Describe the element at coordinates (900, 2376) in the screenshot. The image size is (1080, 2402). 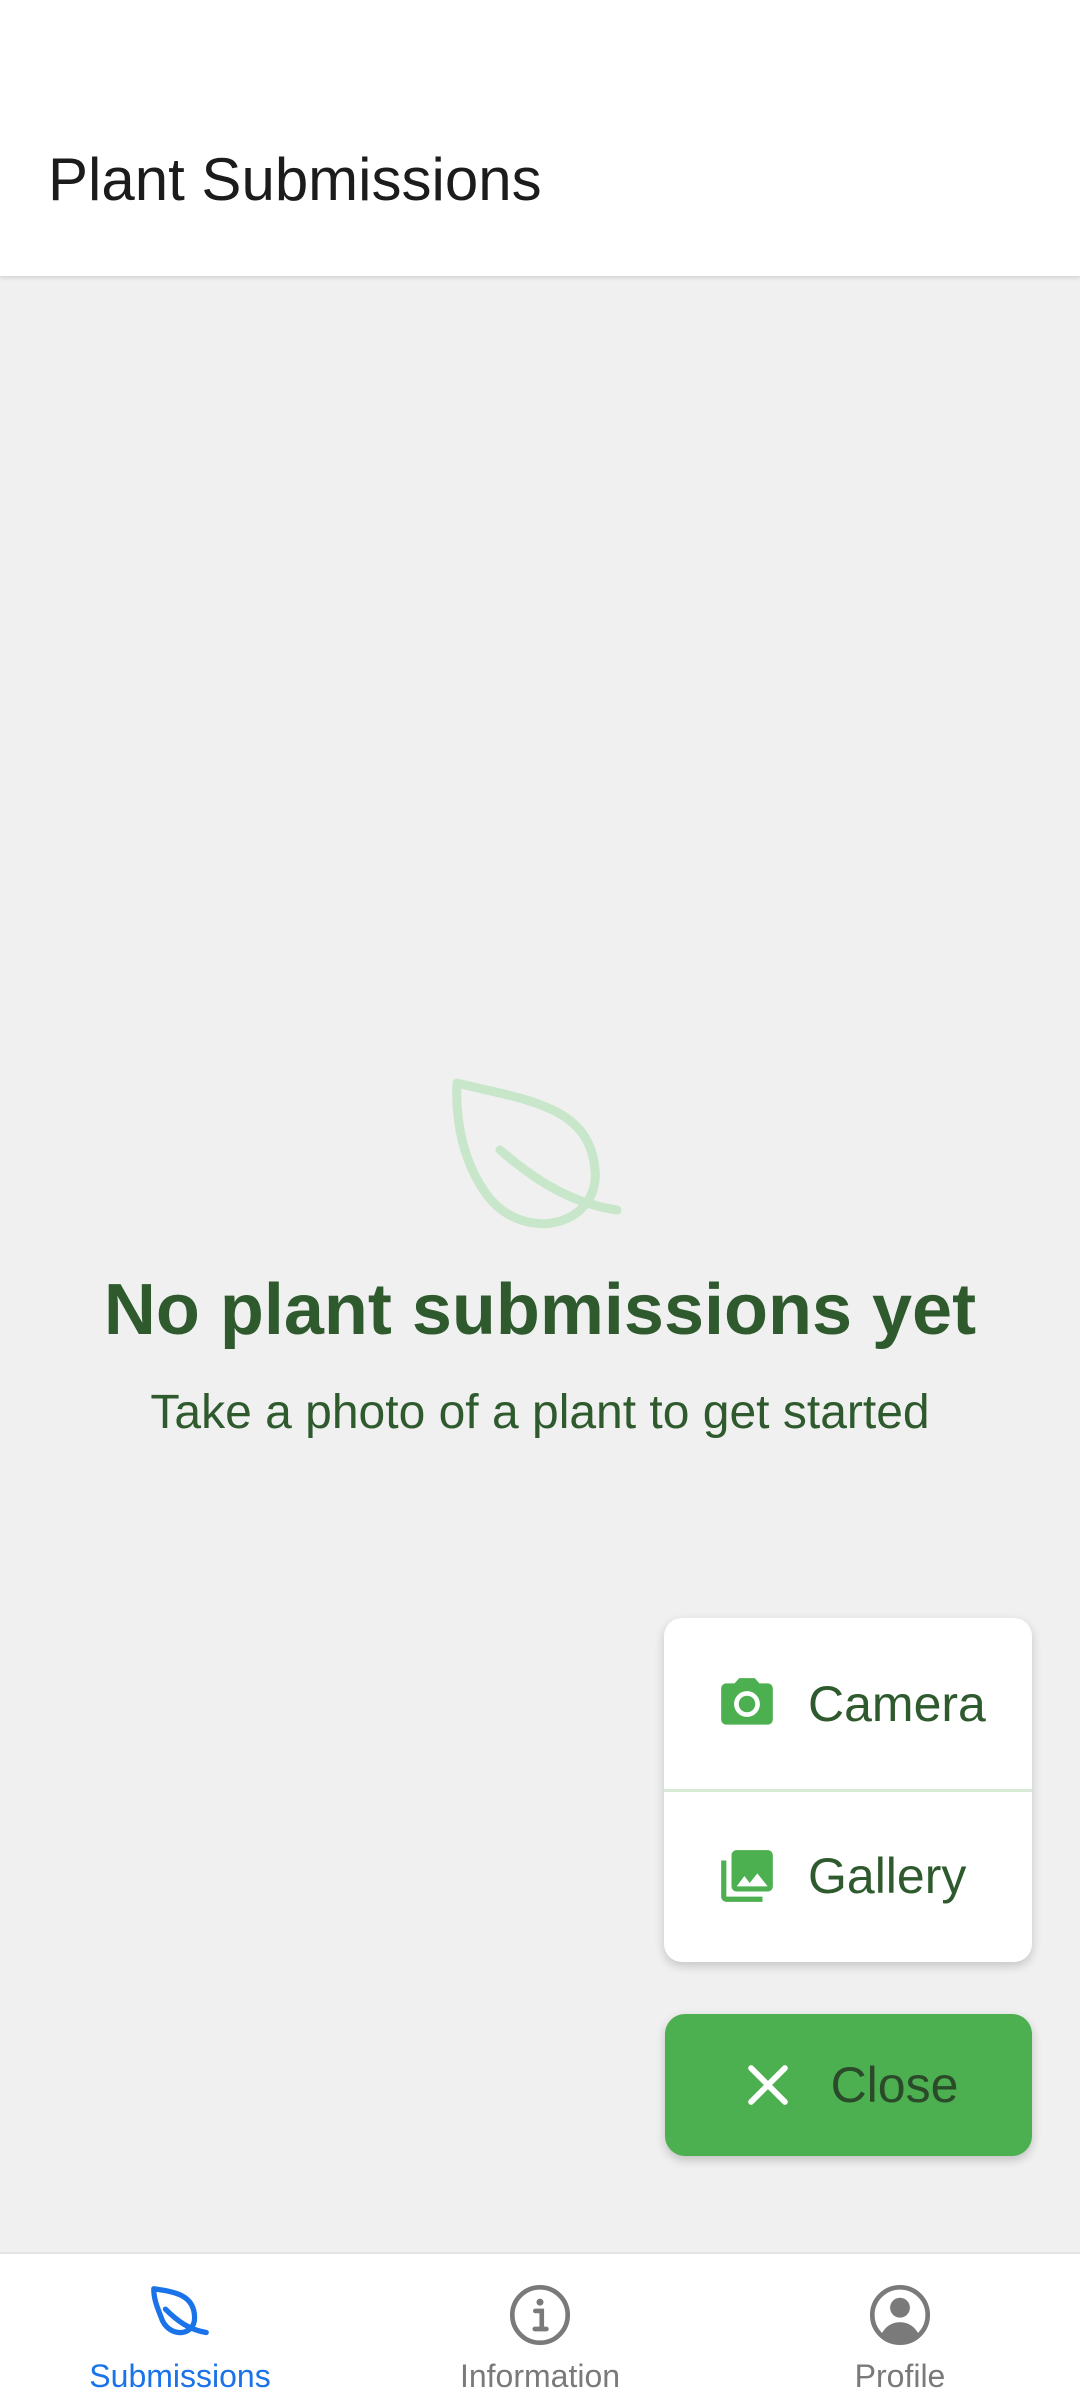
I see `nav-label-profile: Profile` at that location.